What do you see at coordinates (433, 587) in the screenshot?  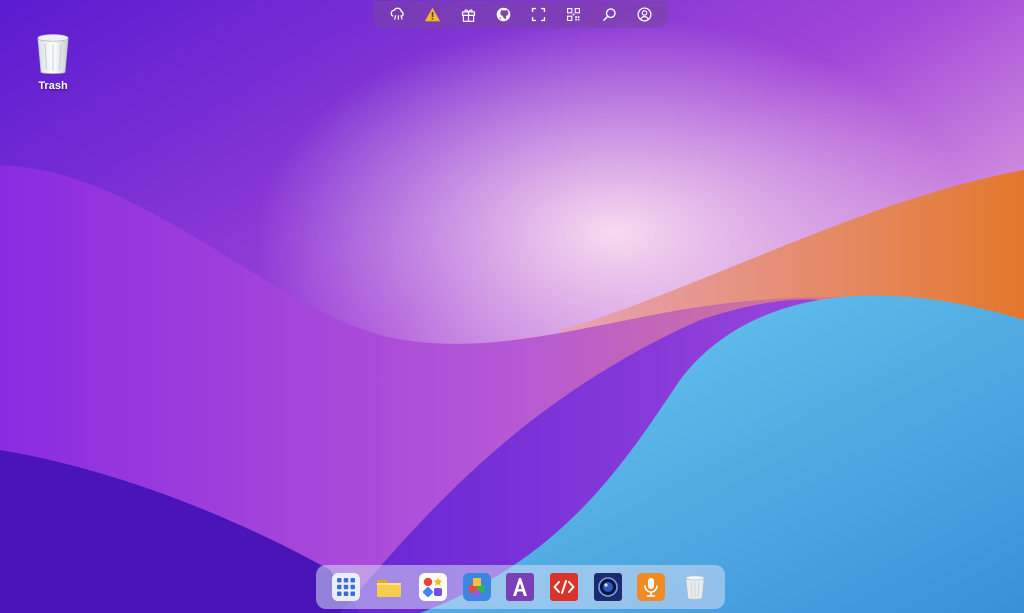 I see `app-store-icon` at bounding box center [433, 587].